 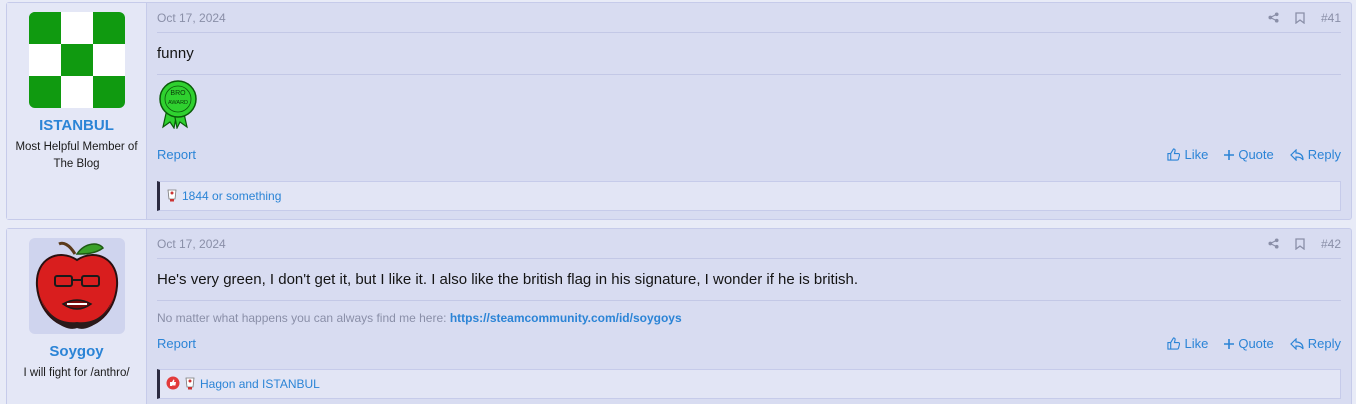 I want to click on post-number: #42, so click(x=1331, y=244).